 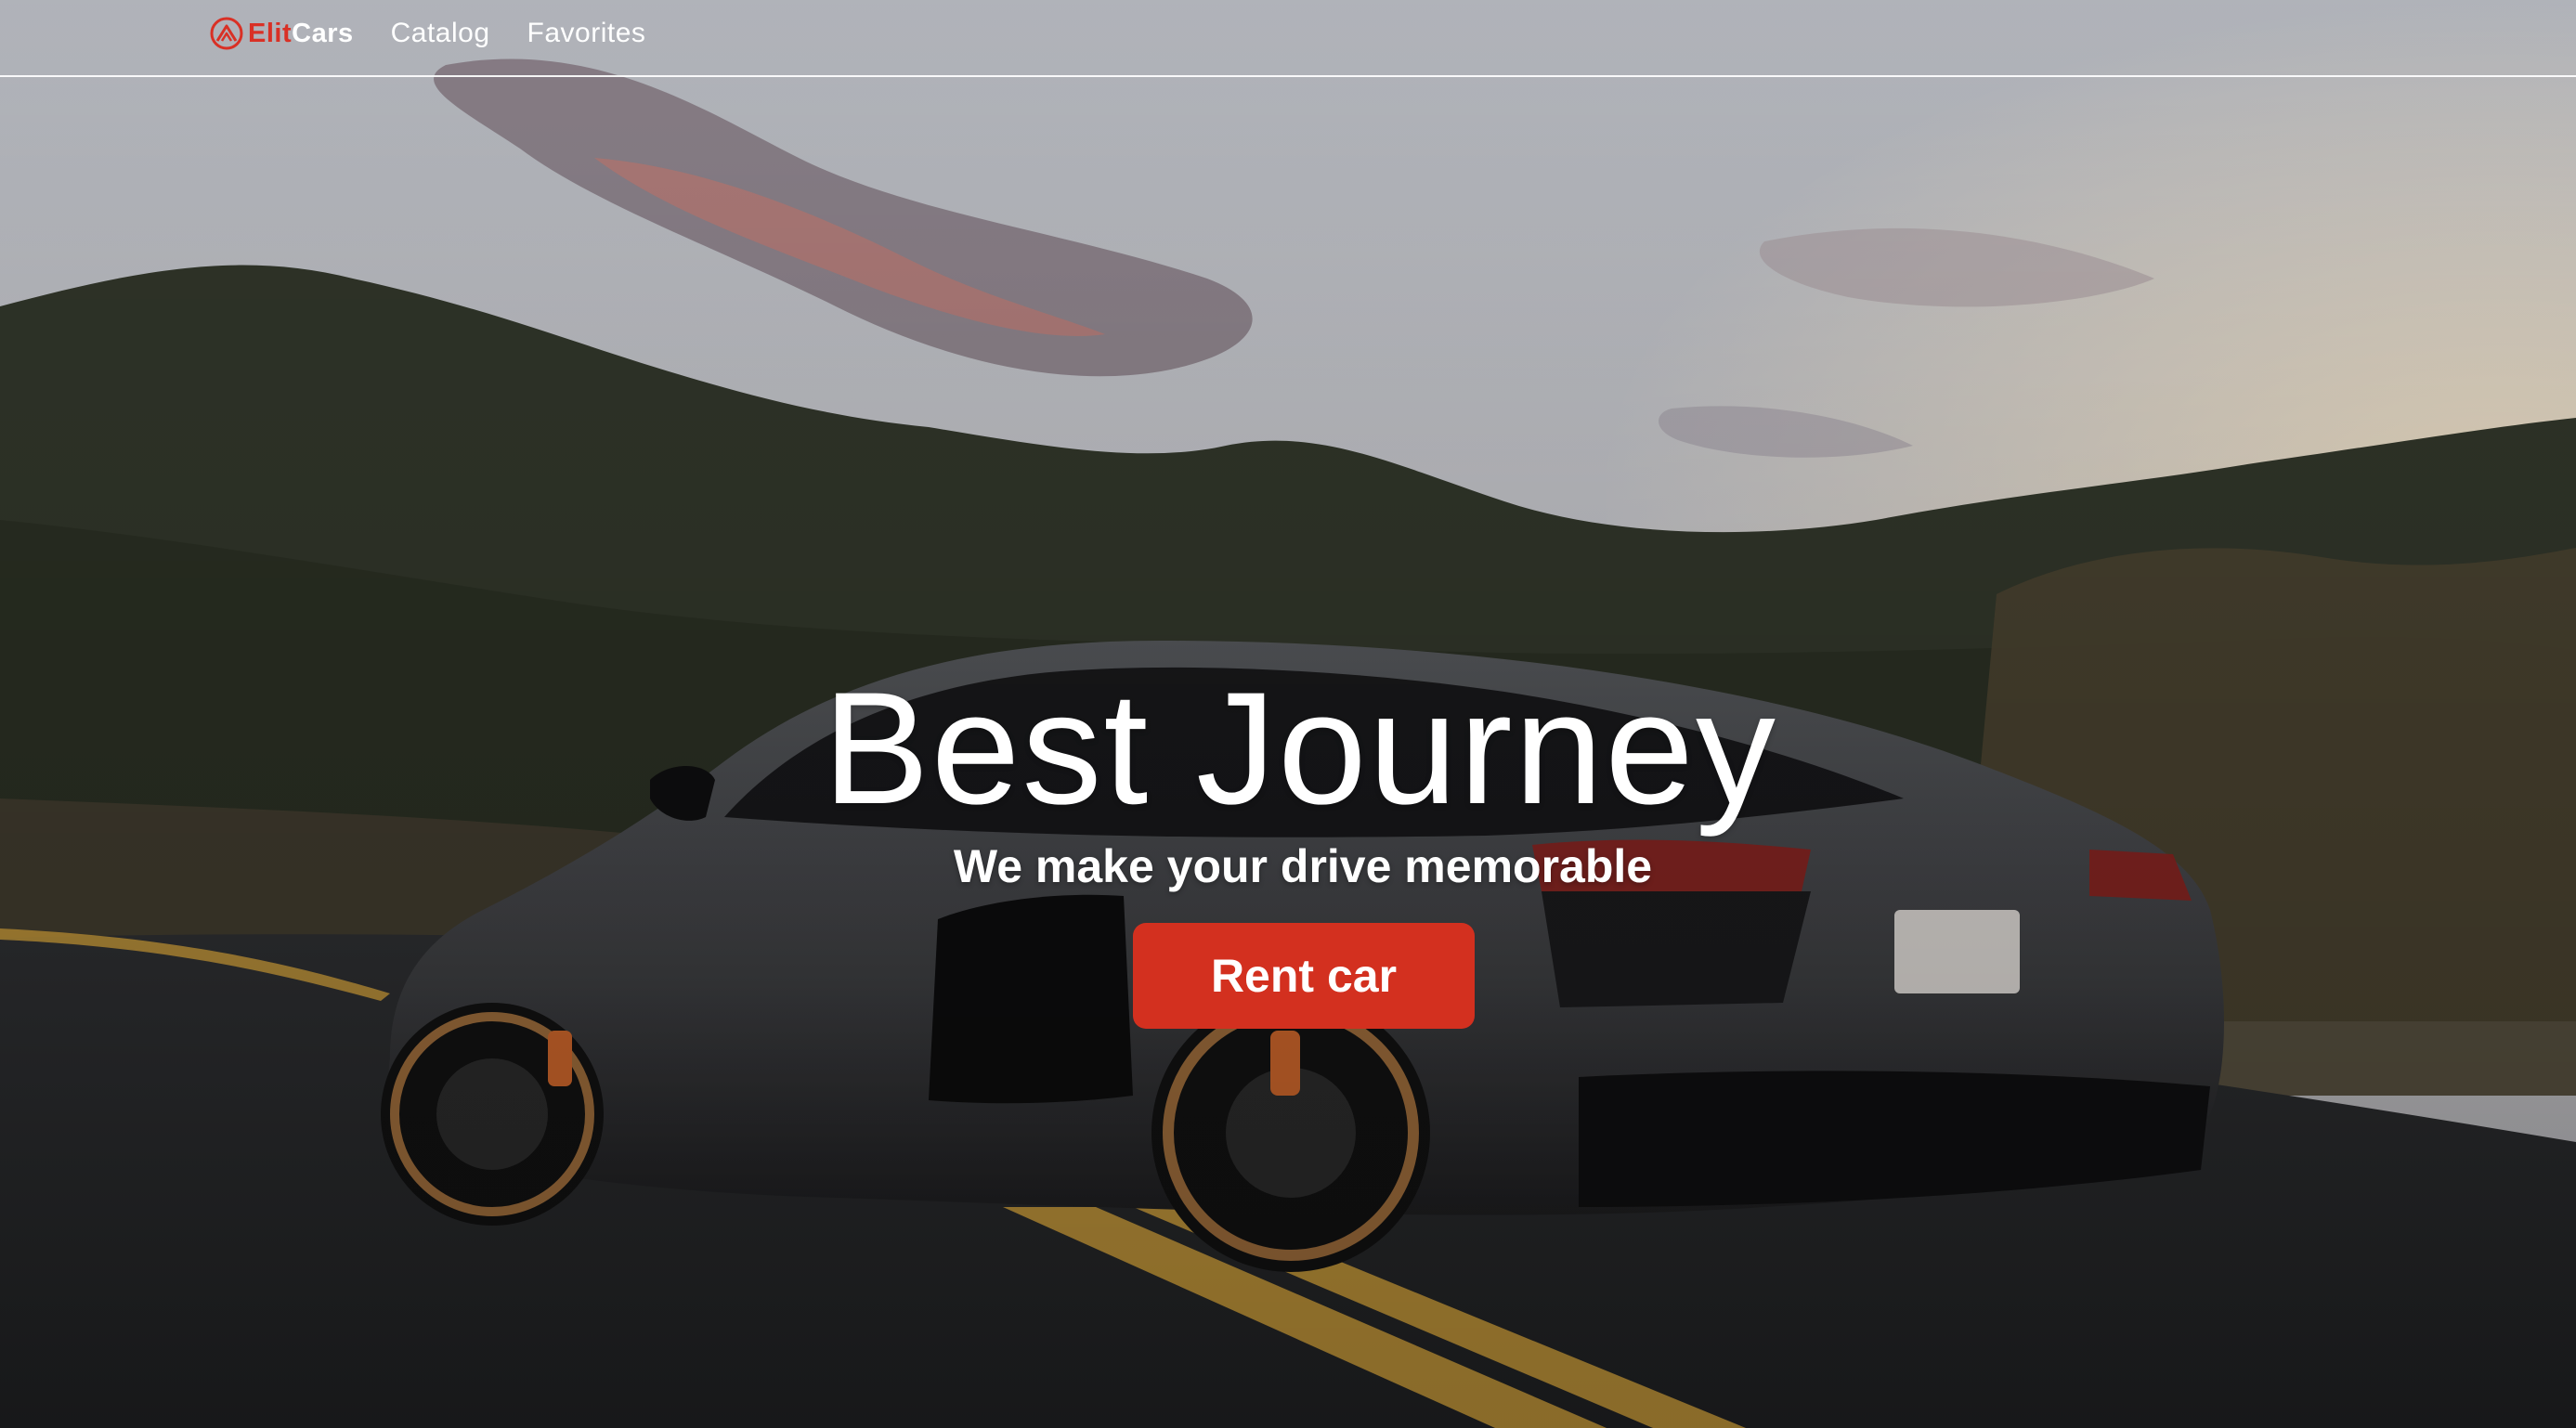 I want to click on rent-car-button: Rent car, so click(x=1304, y=976).